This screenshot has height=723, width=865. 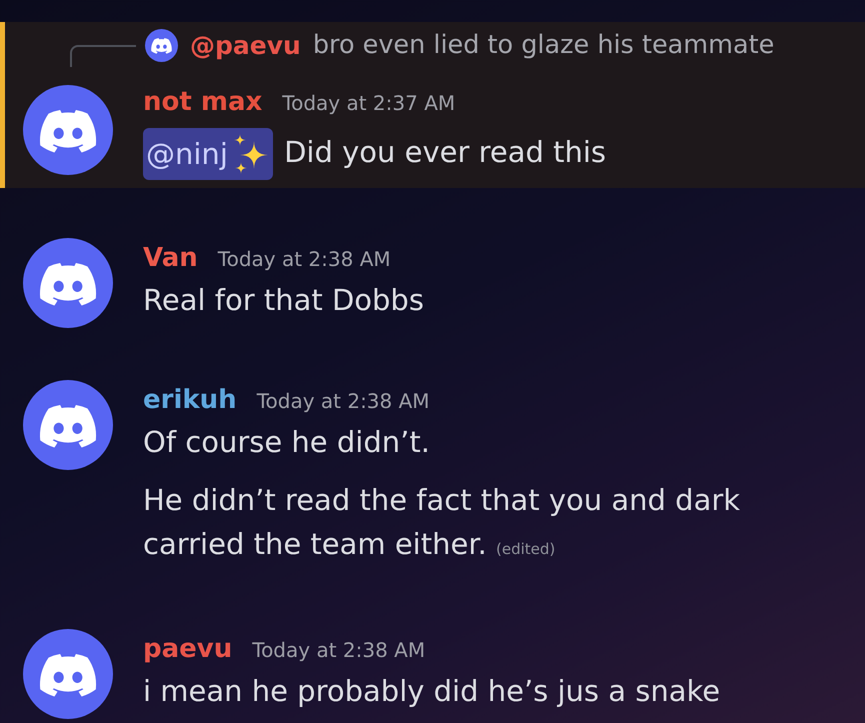 What do you see at coordinates (442, 522) in the screenshot?
I see `message-text: He didn’t read the fact that you and dark carried the team either. (edited)` at bounding box center [442, 522].